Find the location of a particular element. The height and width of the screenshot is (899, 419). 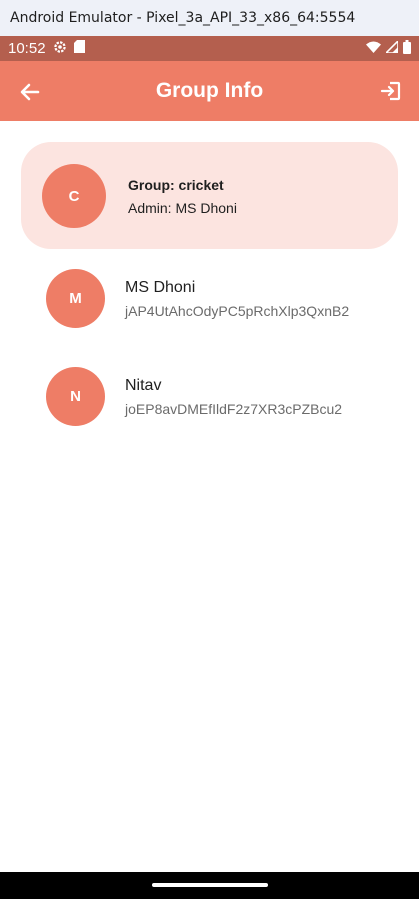

exit-icon is located at coordinates (391, 91).